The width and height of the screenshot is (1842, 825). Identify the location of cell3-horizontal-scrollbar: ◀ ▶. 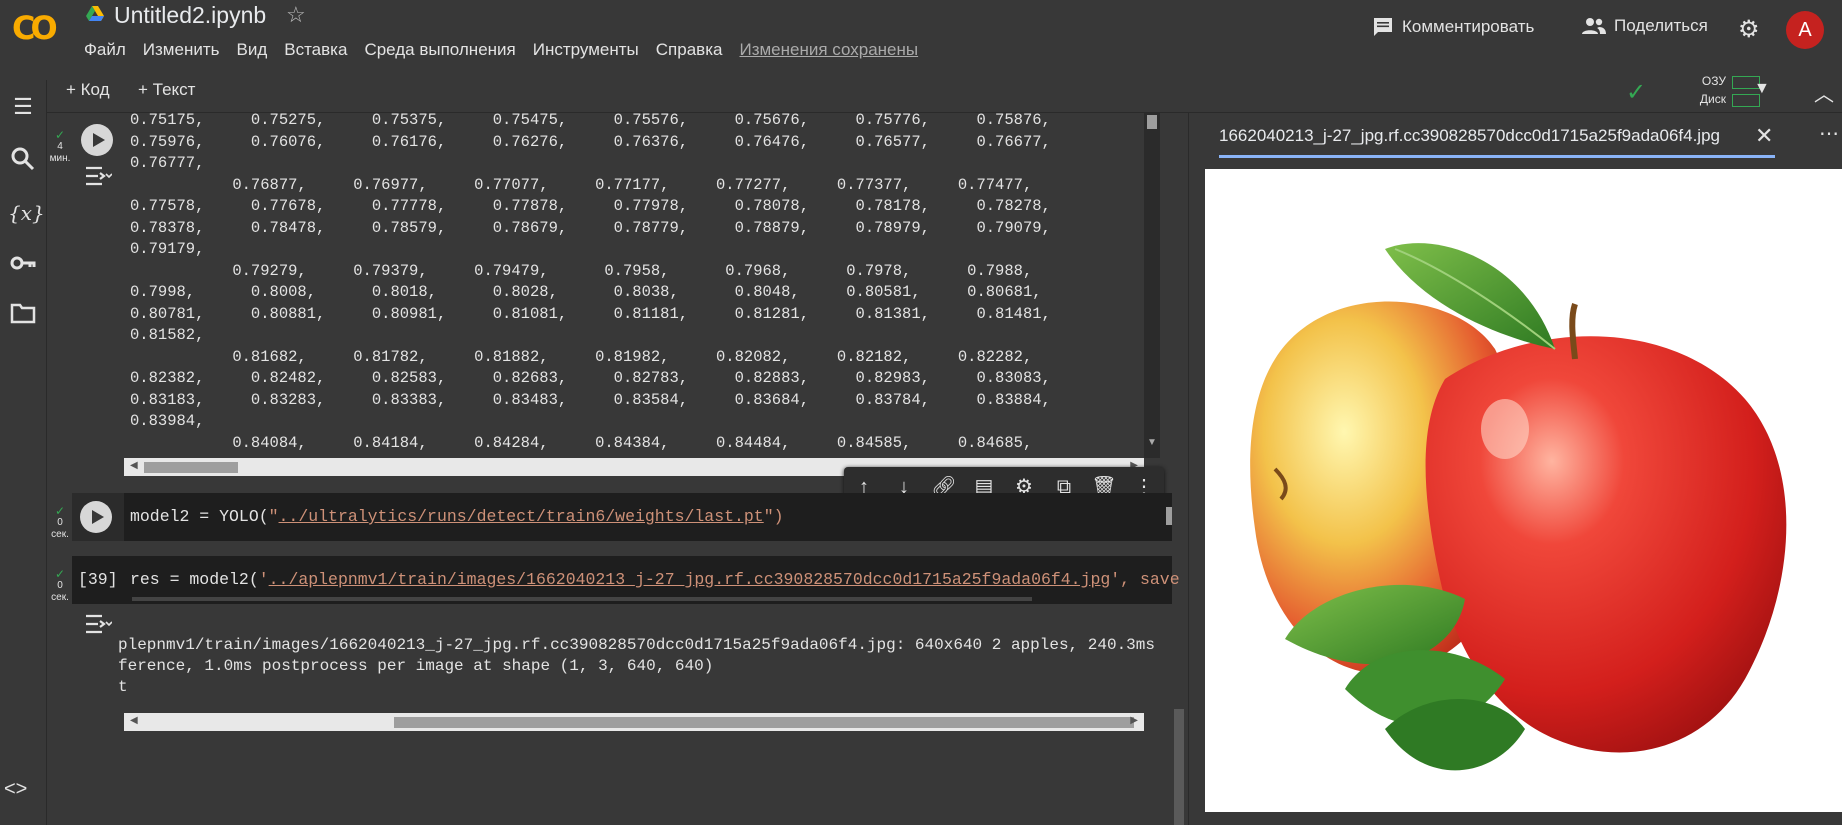
(634, 722).